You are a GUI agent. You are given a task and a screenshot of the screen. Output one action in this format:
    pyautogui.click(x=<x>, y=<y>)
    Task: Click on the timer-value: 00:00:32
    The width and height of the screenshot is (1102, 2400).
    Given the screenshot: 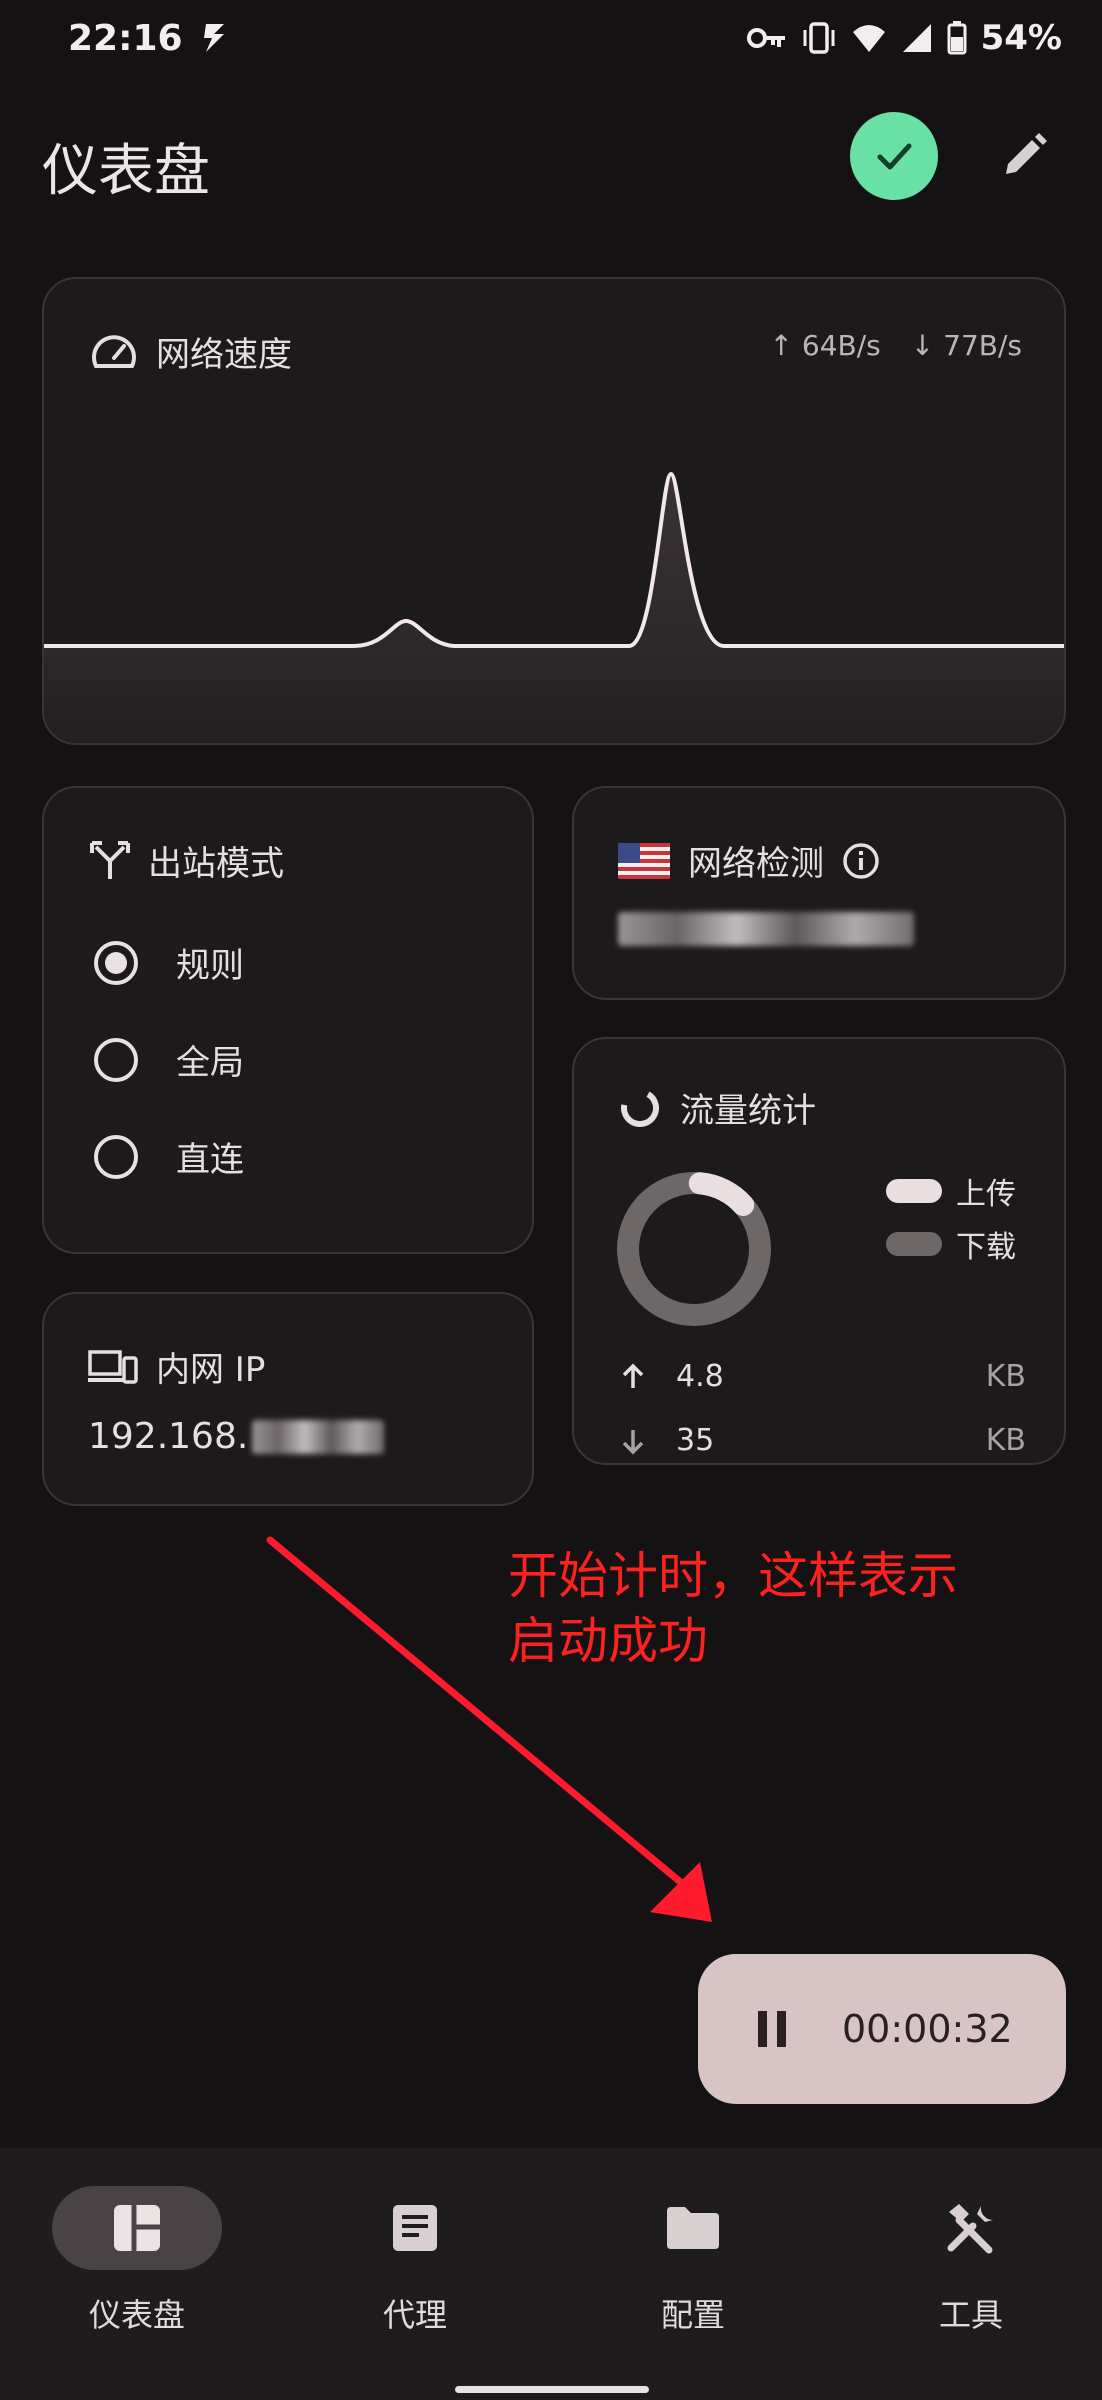 What is the action you would take?
    pyautogui.click(x=927, y=2029)
    